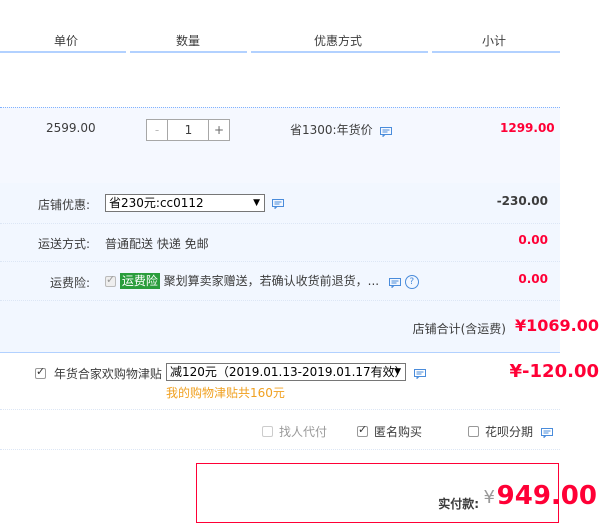  What do you see at coordinates (69, 283) in the screenshot?
I see `insurance-label: 运费险:` at bounding box center [69, 283].